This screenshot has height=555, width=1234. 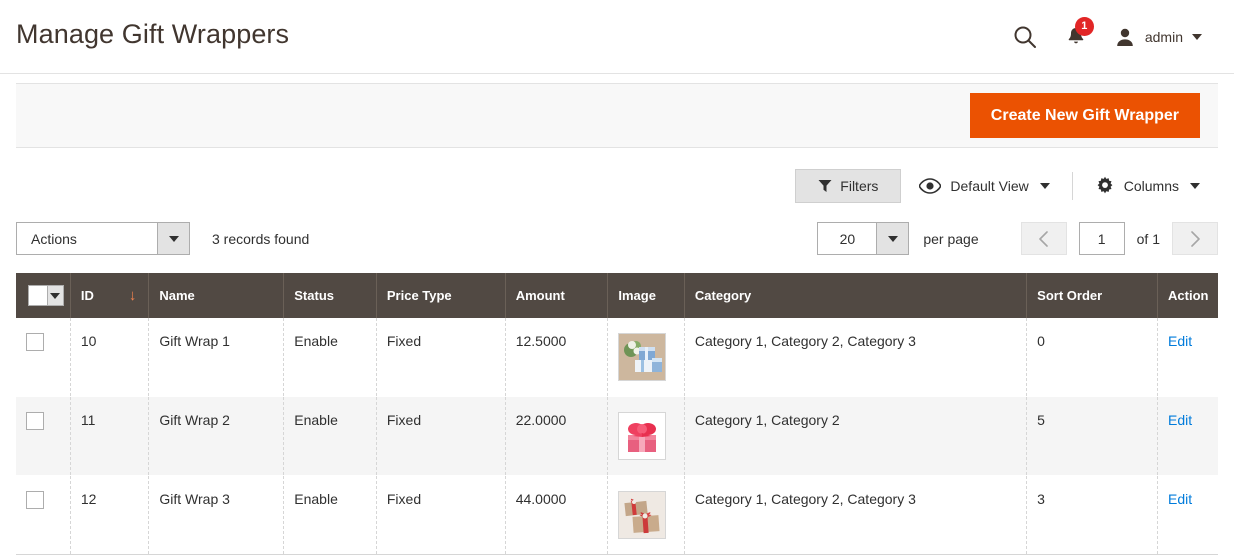 I want to click on filters-button: Filters, so click(x=848, y=186).